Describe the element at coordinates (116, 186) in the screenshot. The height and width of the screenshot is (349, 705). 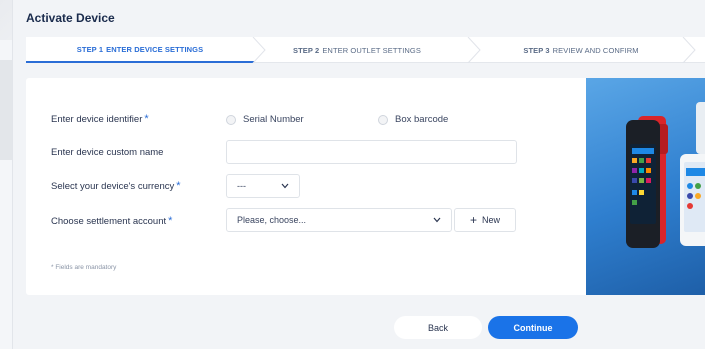
I see `currency-label: Select your device's currency *` at that location.